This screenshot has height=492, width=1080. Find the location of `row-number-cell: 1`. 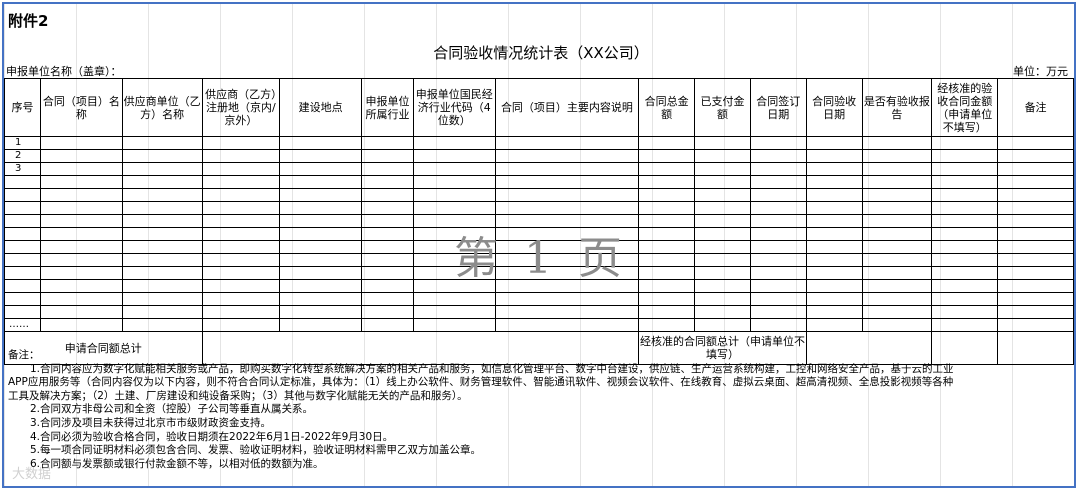

row-number-cell: 1 is located at coordinates (22, 143).